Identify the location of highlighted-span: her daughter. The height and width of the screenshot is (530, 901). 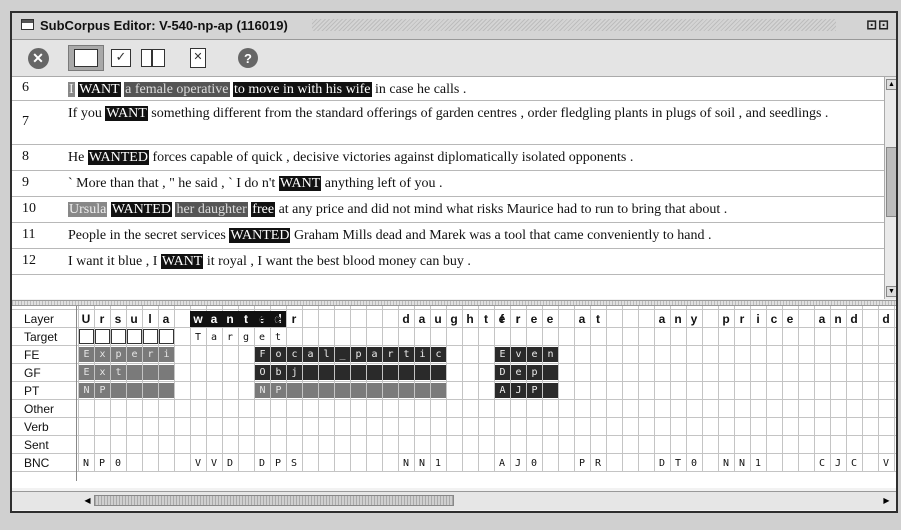
(211, 209).